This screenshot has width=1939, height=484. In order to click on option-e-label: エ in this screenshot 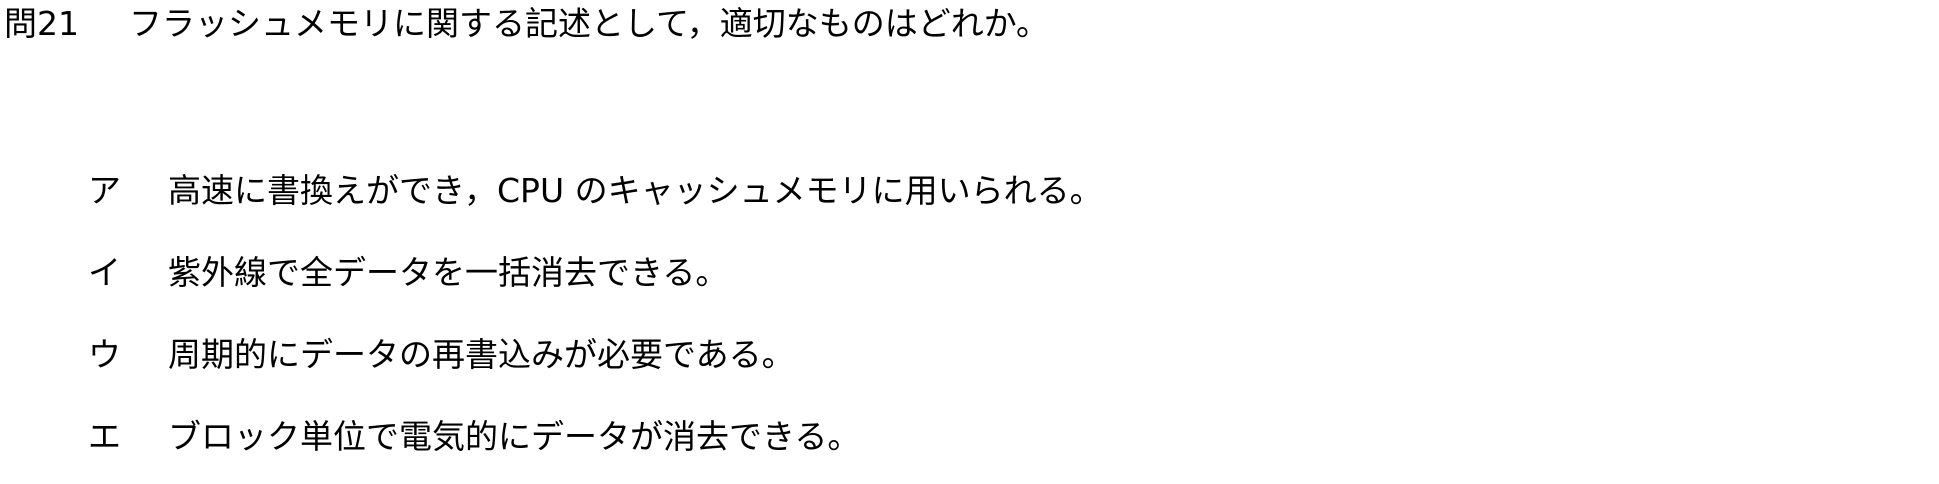, I will do `click(104, 436)`.